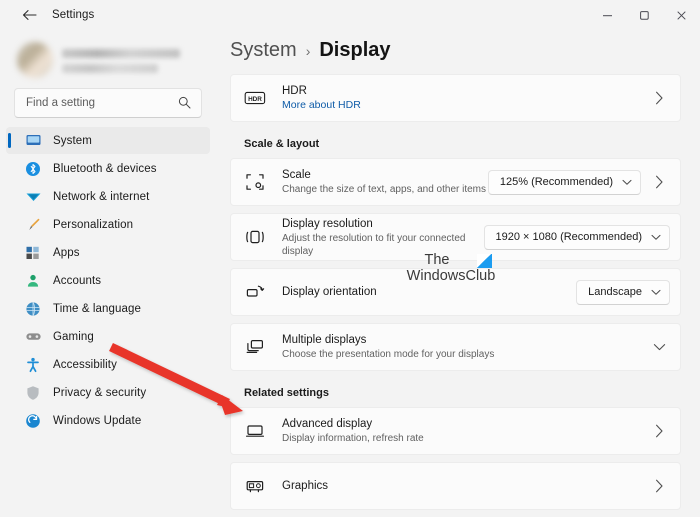 Image resolution: width=700 pixels, height=517 pixels. Describe the element at coordinates (9, 140) in the screenshot. I see `selection-indicator` at that location.